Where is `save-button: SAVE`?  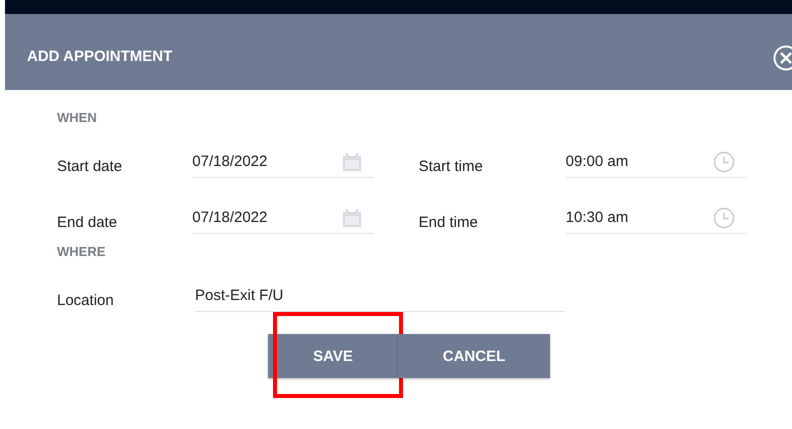 save-button: SAVE is located at coordinates (333, 356).